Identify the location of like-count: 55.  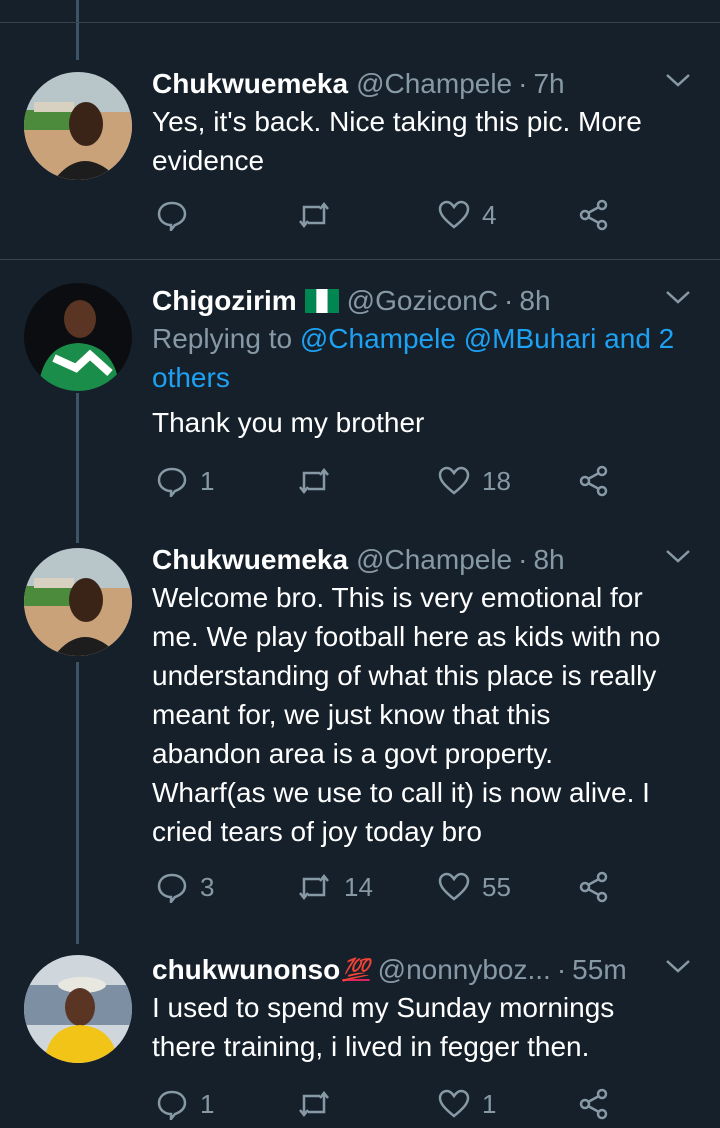
(496, 886).